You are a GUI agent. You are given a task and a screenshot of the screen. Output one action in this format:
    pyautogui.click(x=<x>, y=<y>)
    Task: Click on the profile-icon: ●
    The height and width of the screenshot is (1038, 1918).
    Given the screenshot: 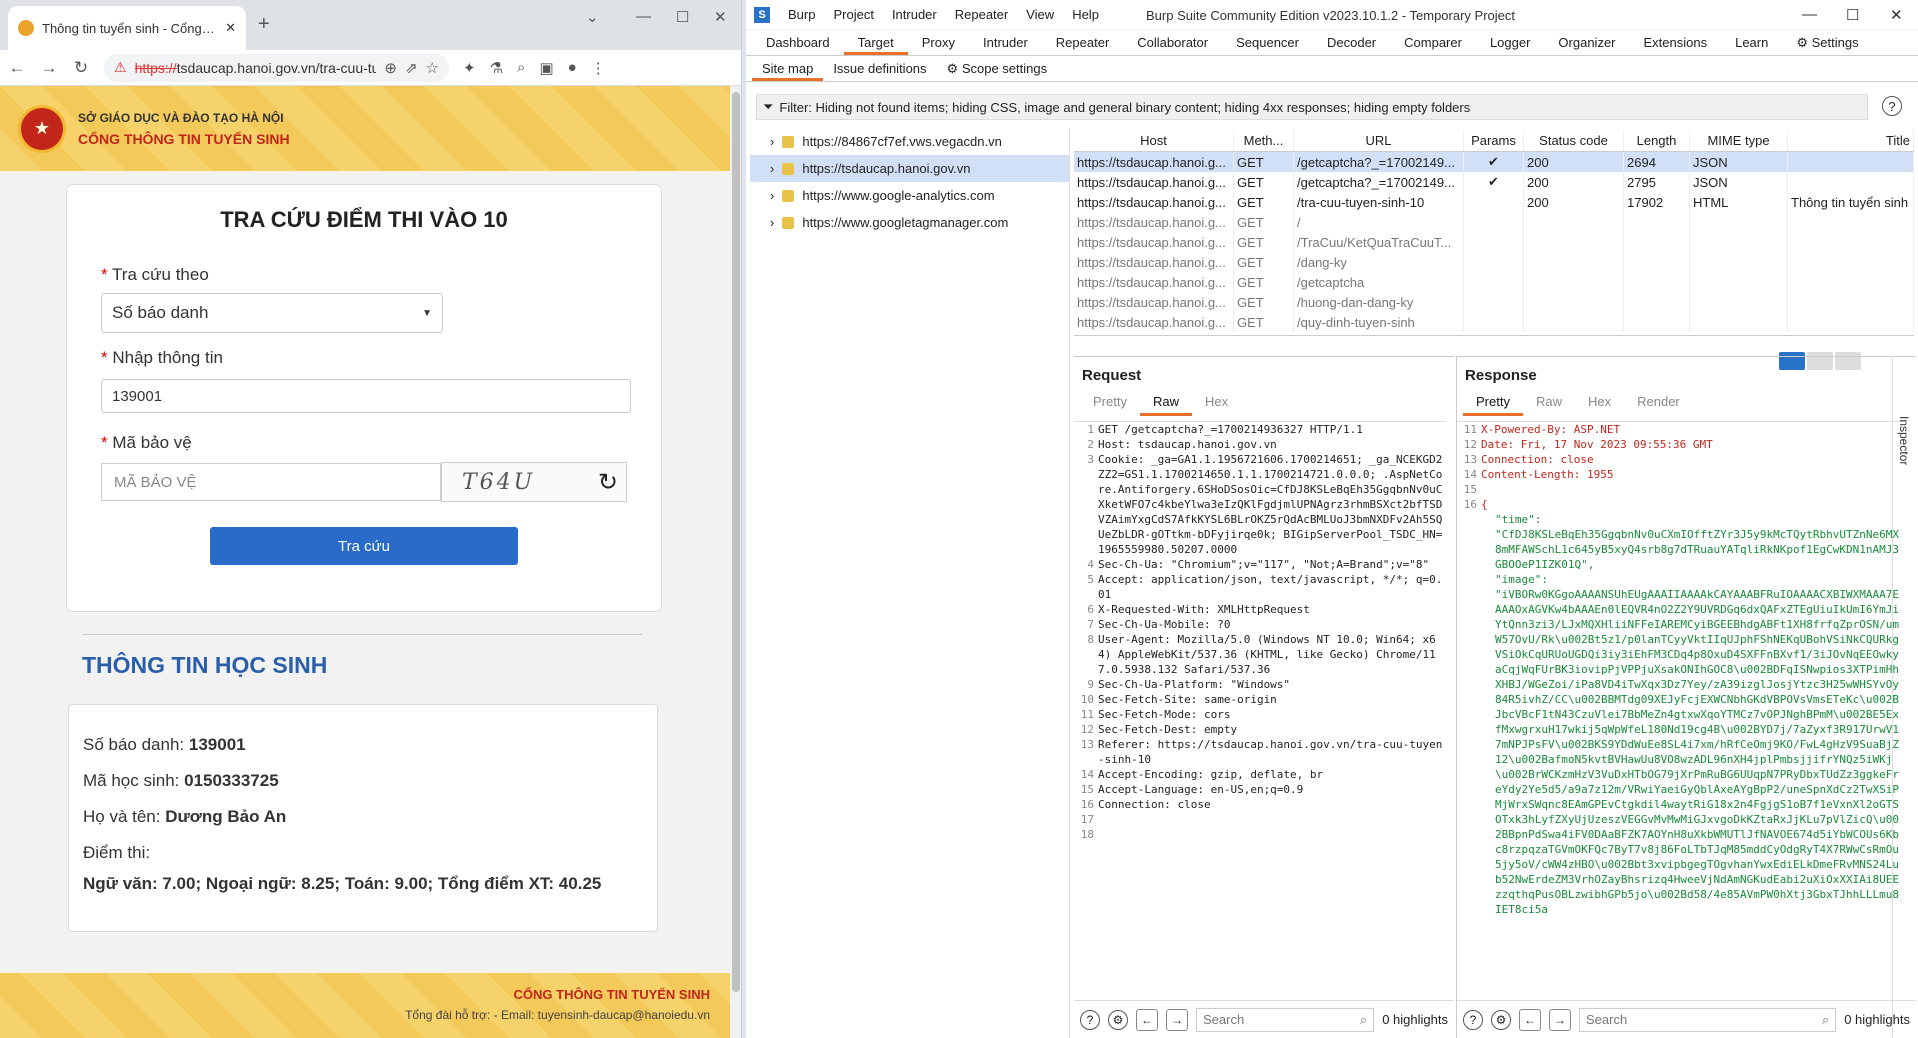 What is the action you would take?
    pyautogui.click(x=572, y=67)
    